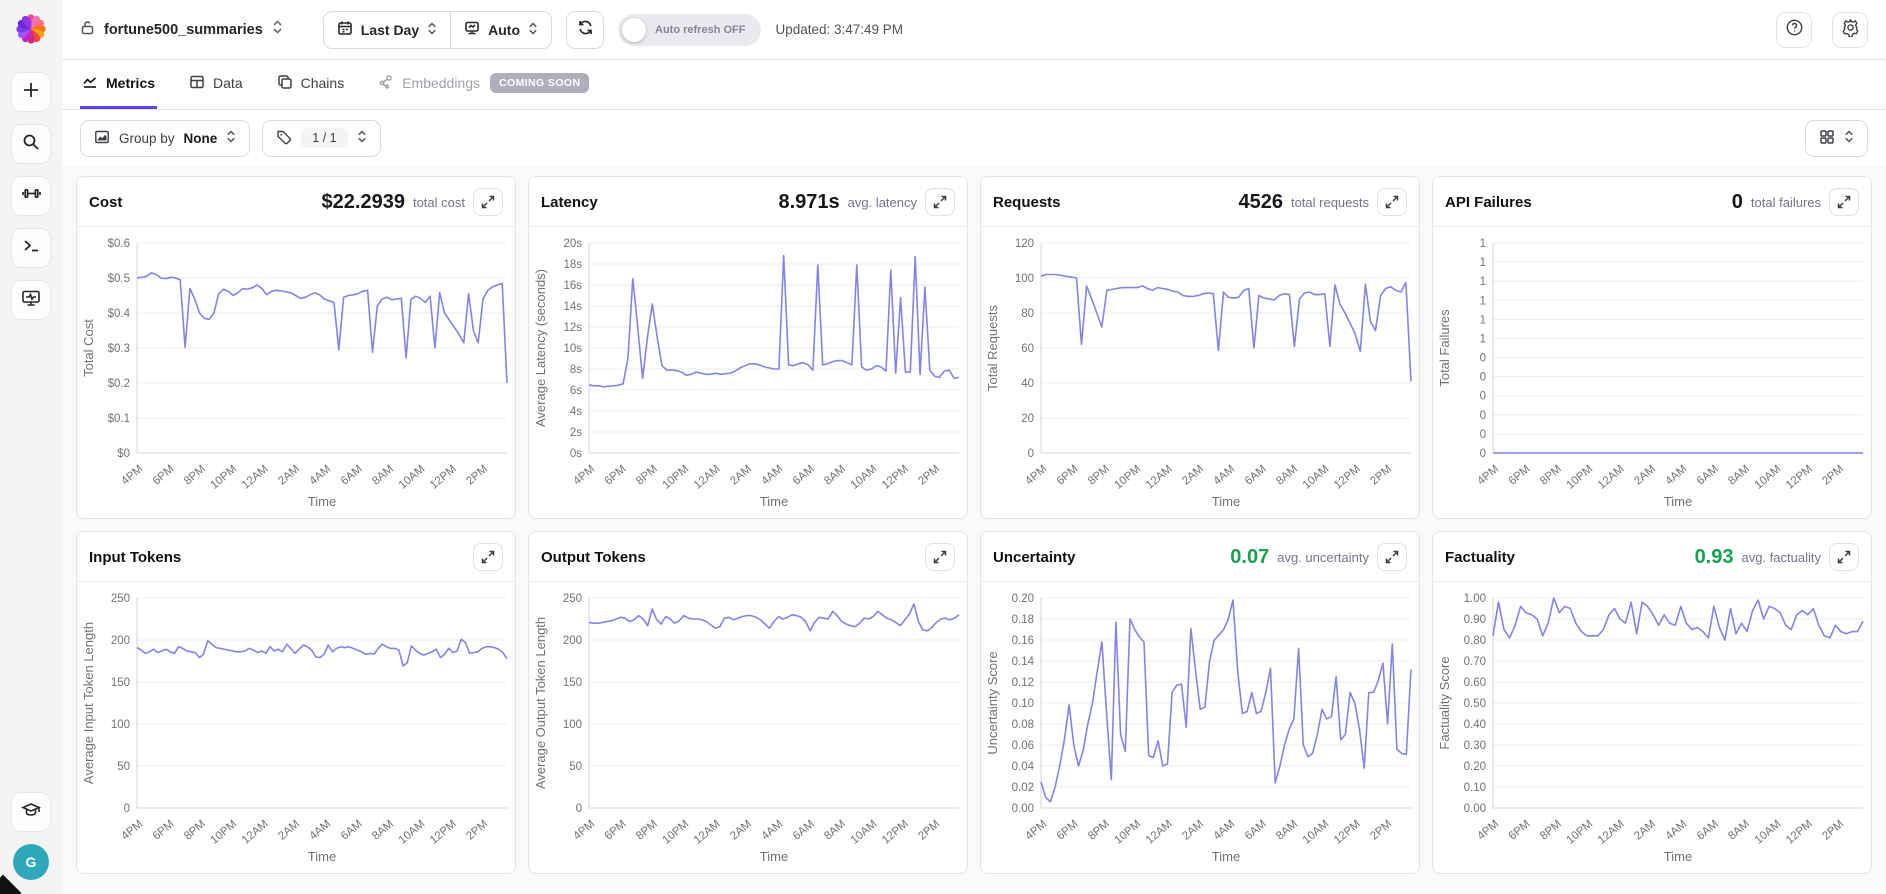  Describe the element at coordinates (1488, 202) in the screenshot. I see `card-title: API Failures` at that location.